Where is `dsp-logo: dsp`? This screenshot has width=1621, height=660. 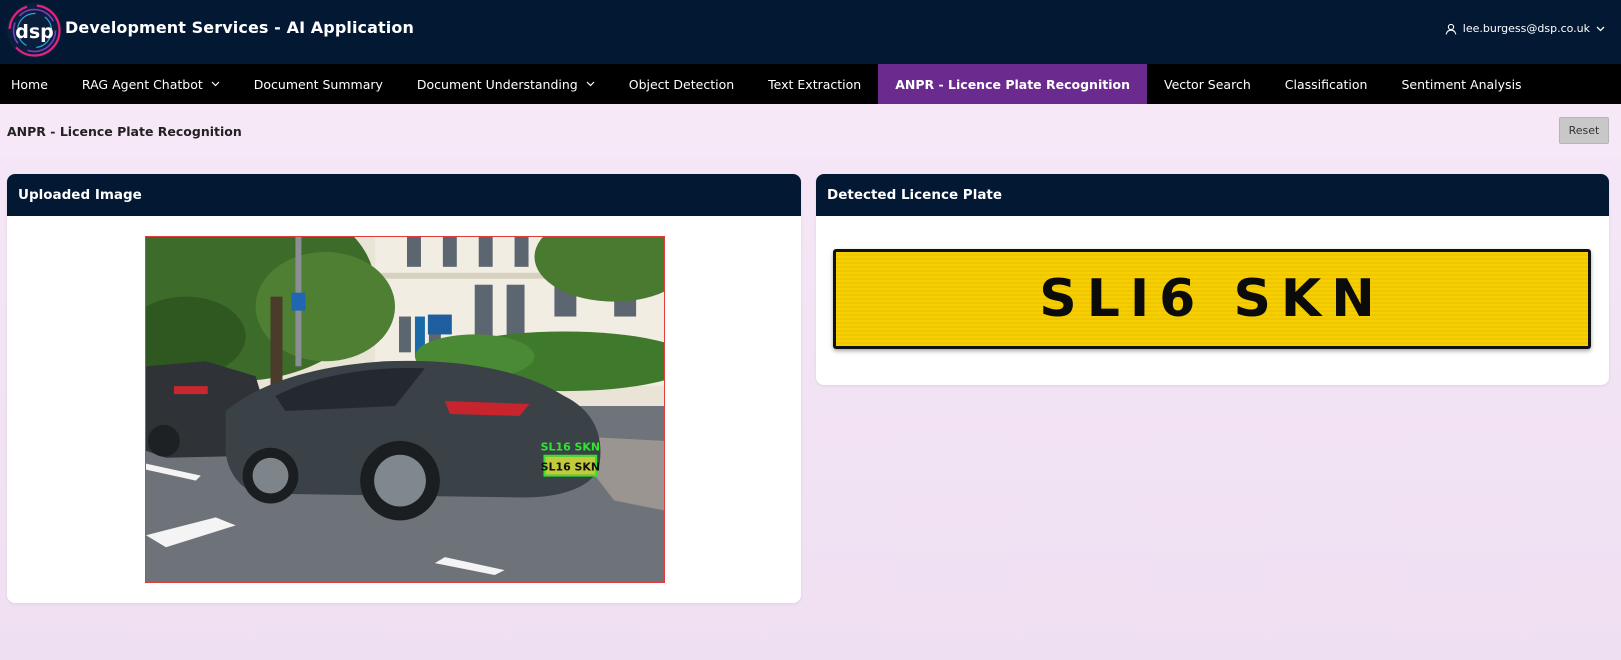 dsp-logo: dsp is located at coordinates (34, 30).